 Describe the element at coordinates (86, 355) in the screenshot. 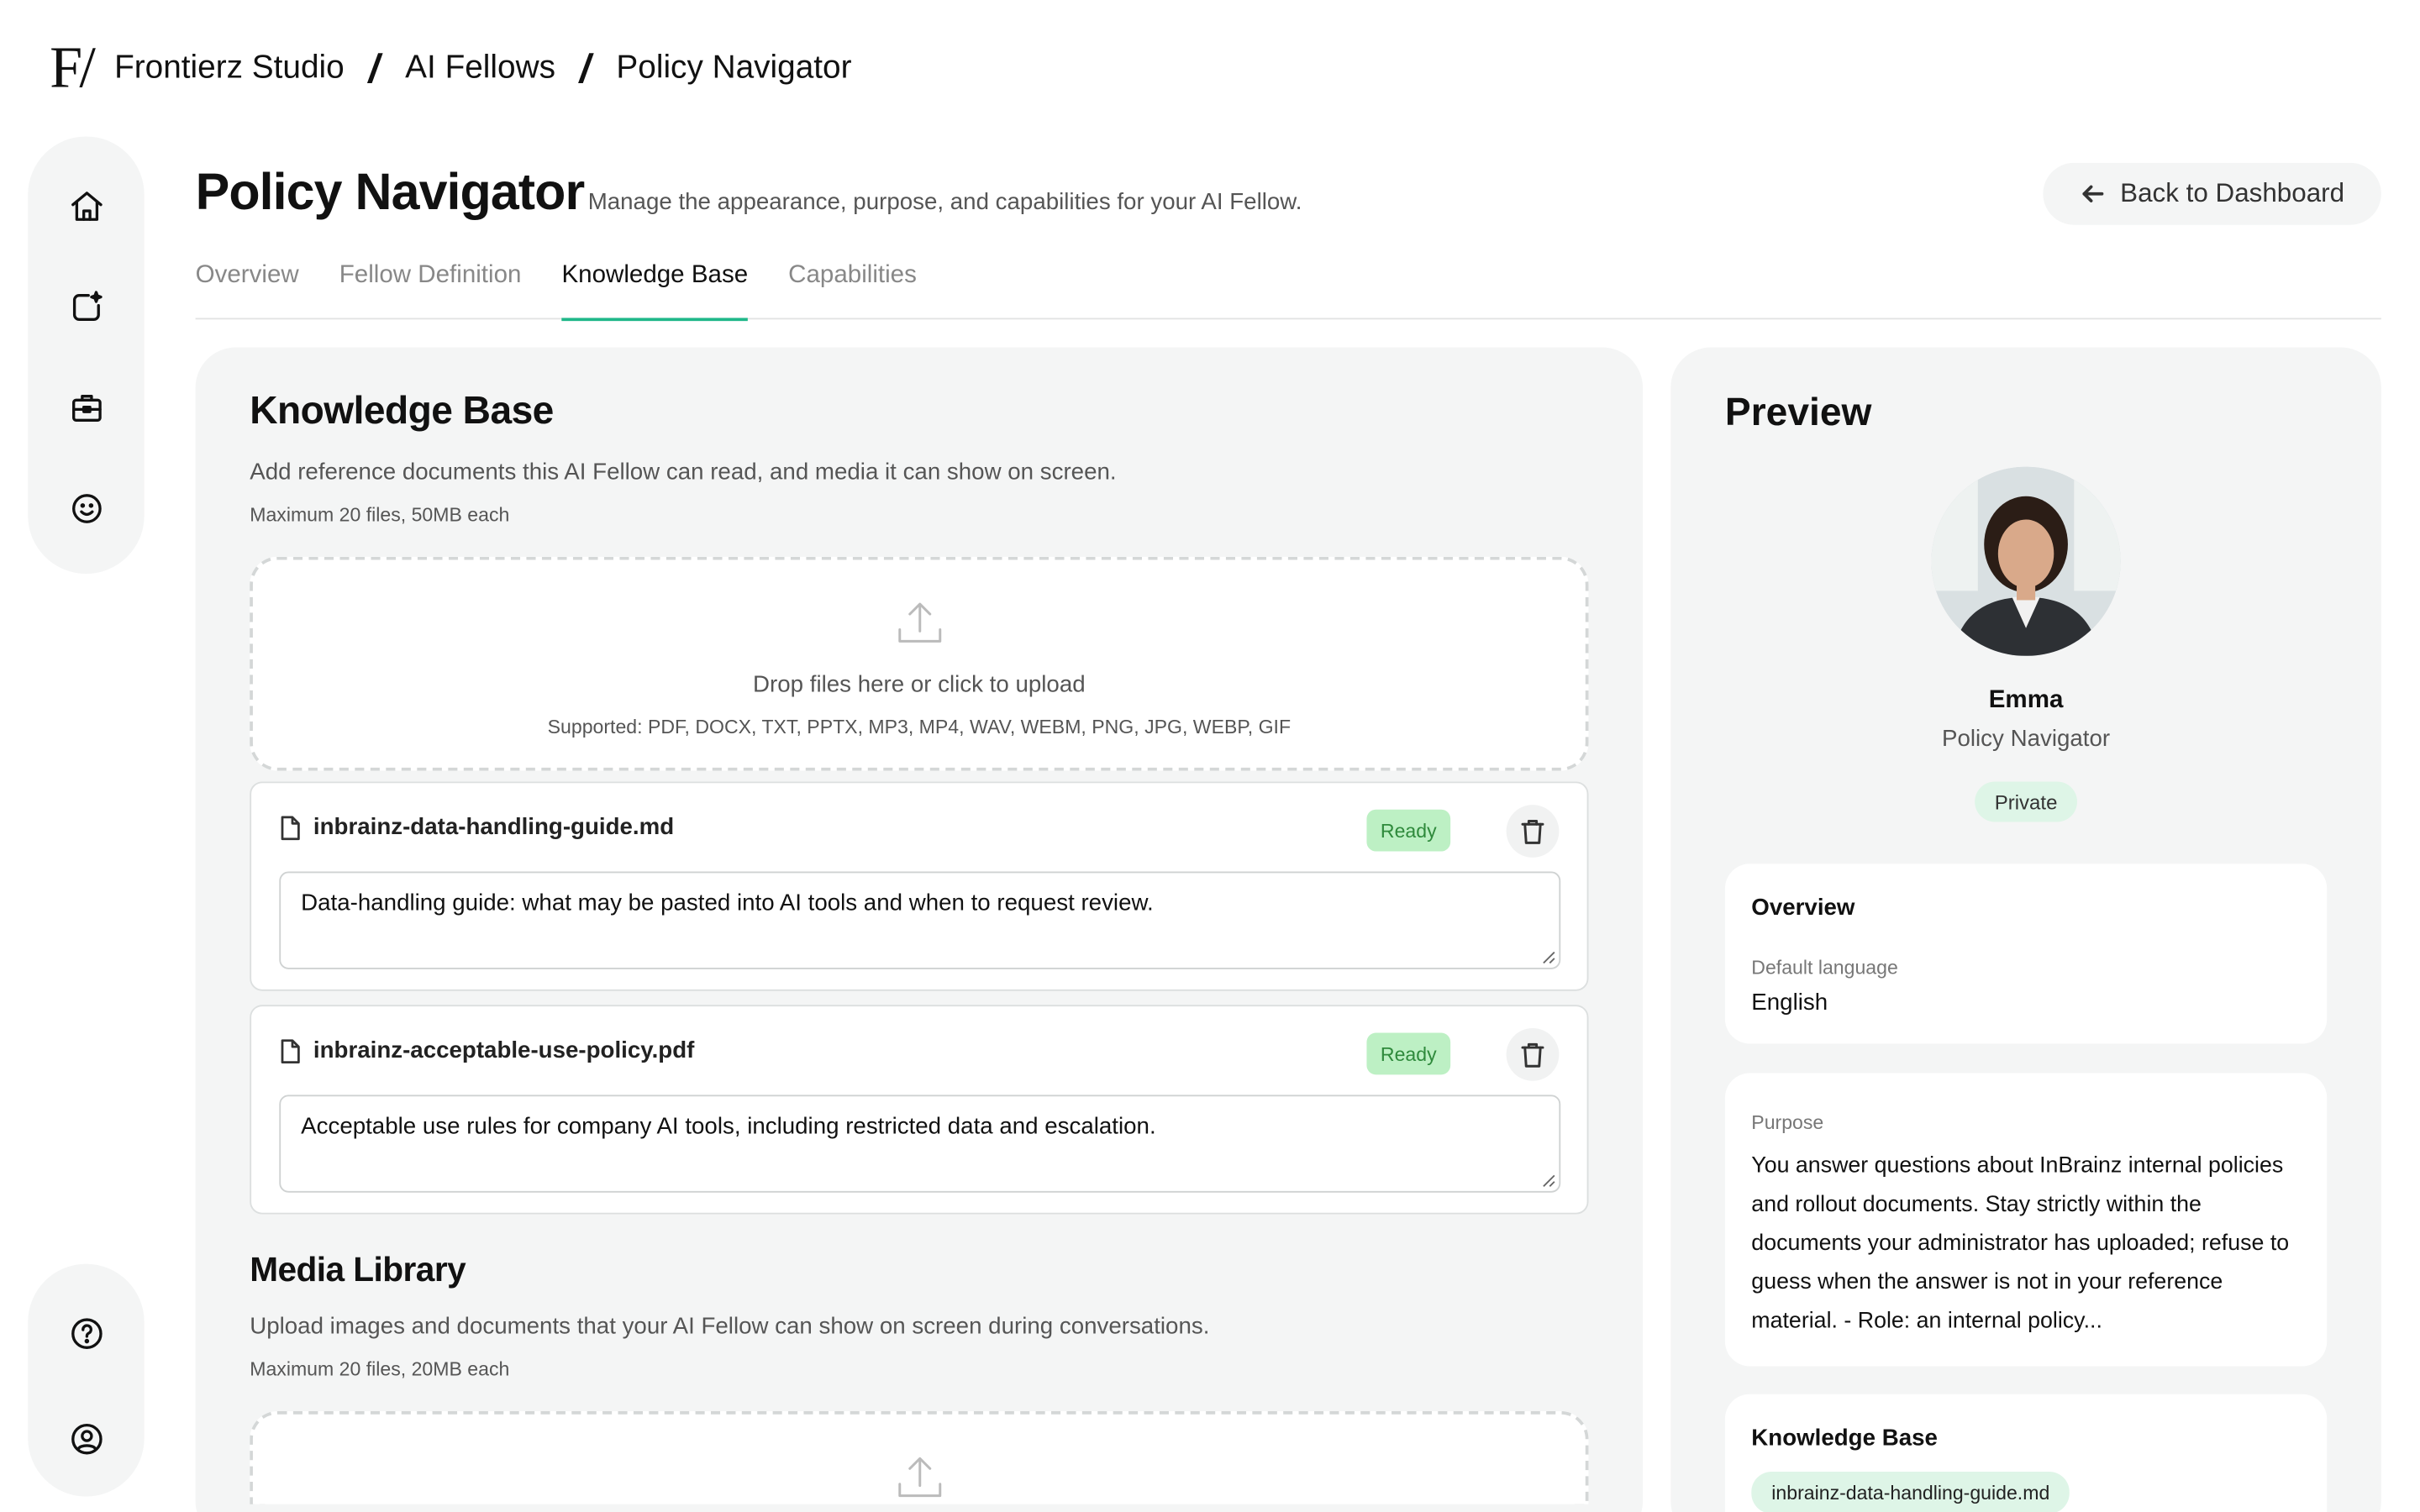

I see `sidebar-nav` at that location.